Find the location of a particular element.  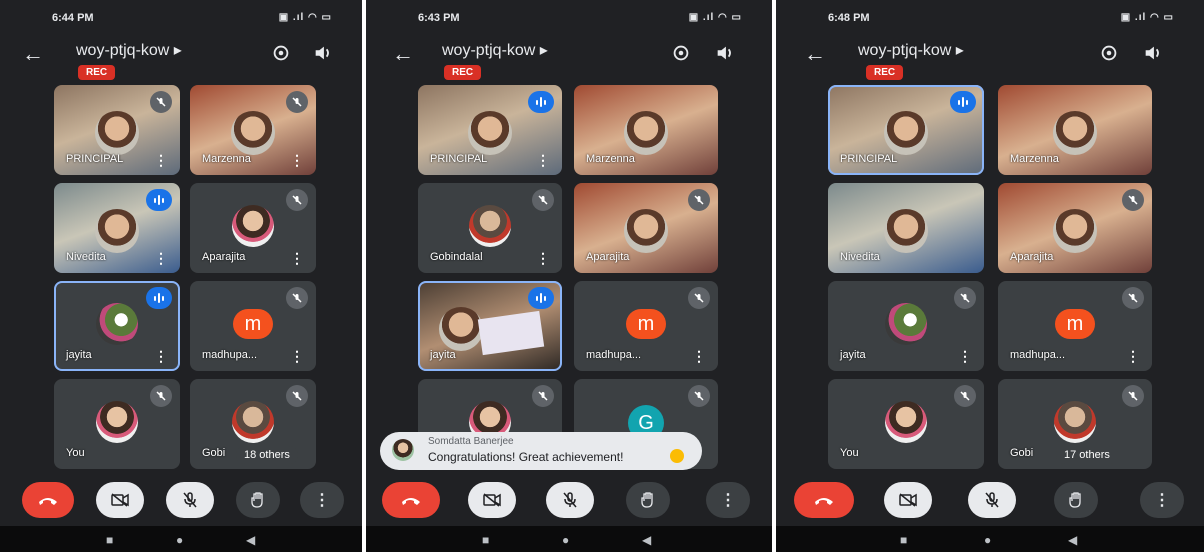

rec-badge: REC is located at coordinates (97, 72).